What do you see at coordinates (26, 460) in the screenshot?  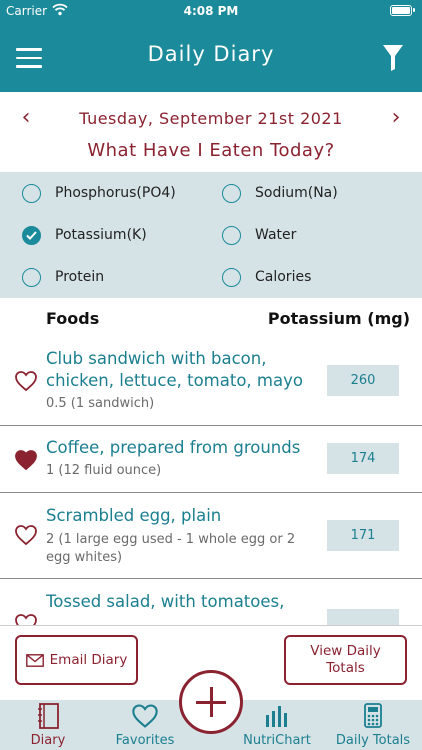 I see `heart-filled-icon` at bounding box center [26, 460].